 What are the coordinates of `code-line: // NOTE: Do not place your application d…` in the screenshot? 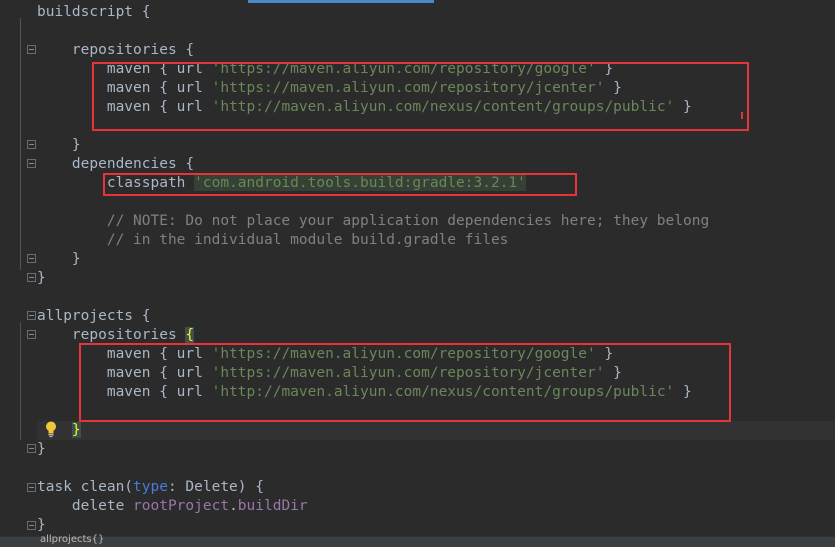 It's located at (436, 221).